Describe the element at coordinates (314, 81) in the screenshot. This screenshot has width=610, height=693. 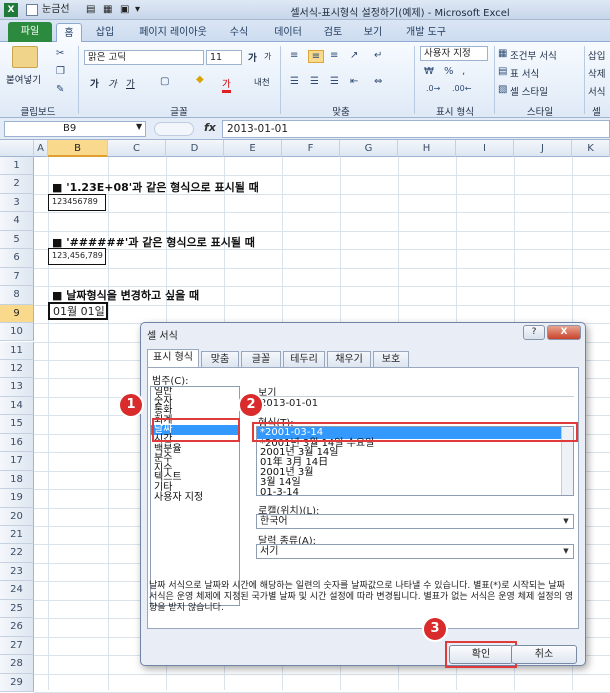
I see `align-center-icon: ☰` at that location.